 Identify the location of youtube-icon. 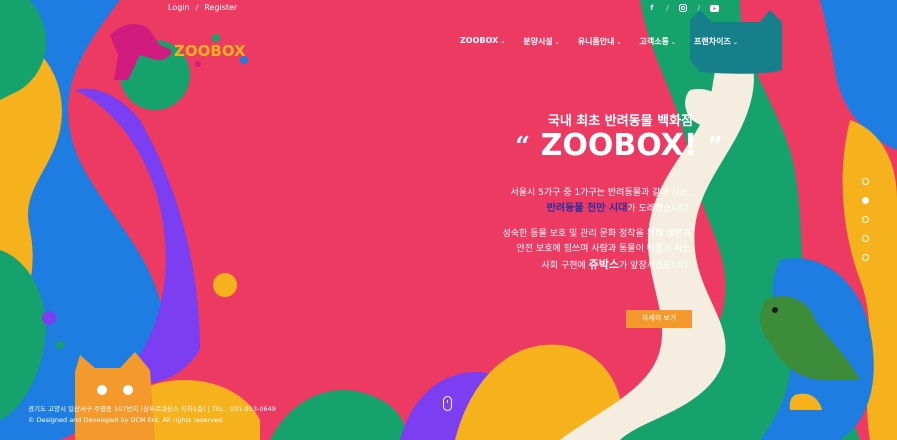
(714, 8).